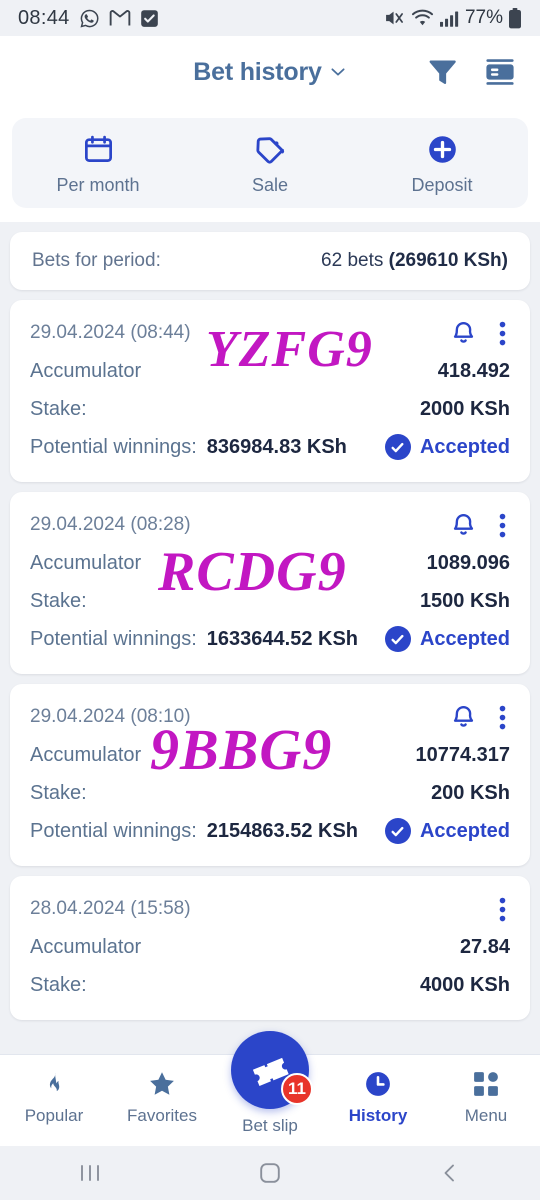 The height and width of the screenshot is (1200, 540). What do you see at coordinates (449, 18) in the screenshot?
I see `signal-icon` at bounding box center [449, 18].